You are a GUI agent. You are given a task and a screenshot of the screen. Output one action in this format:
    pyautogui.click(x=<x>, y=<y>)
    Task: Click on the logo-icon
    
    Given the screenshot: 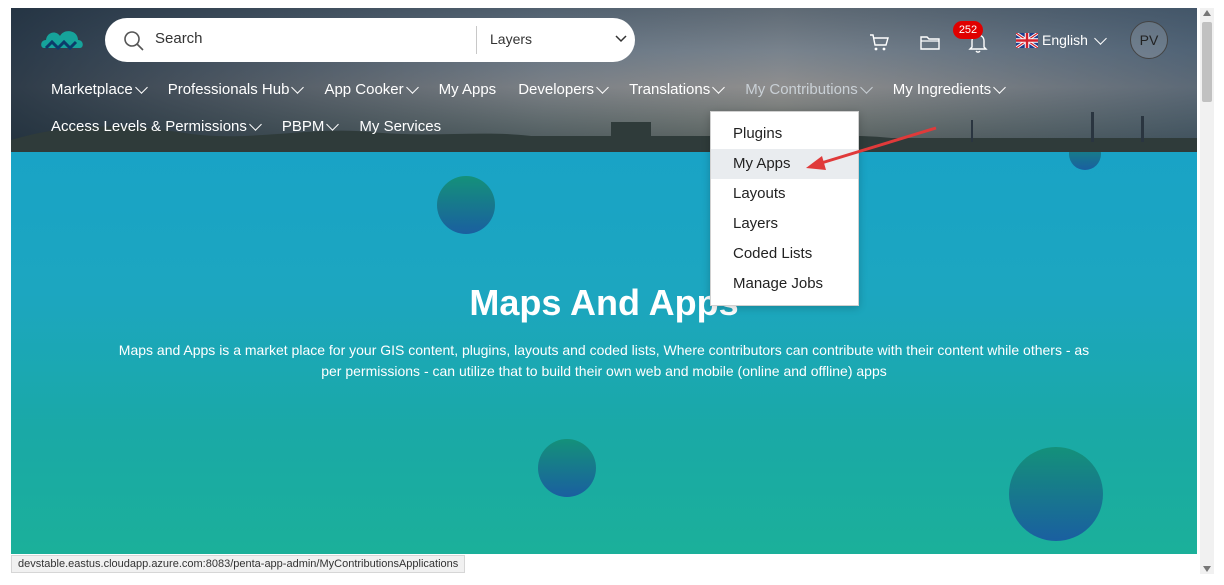 What is the action you would take?
    pyautogui.click(x=62, y=40)
    